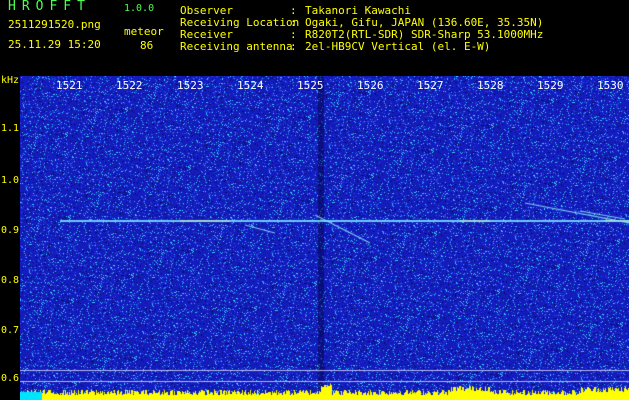 This screenshot has height=400, width=629. I want to click on x-tick-1521: 1521, so click(69, 85).